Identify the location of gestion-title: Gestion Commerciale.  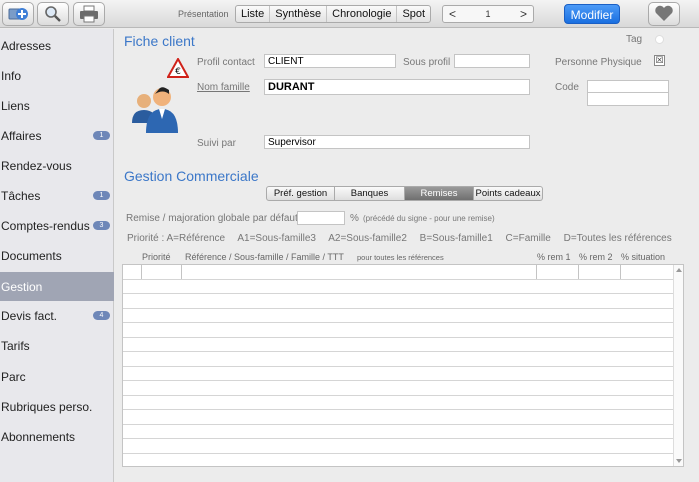
(191, 176).